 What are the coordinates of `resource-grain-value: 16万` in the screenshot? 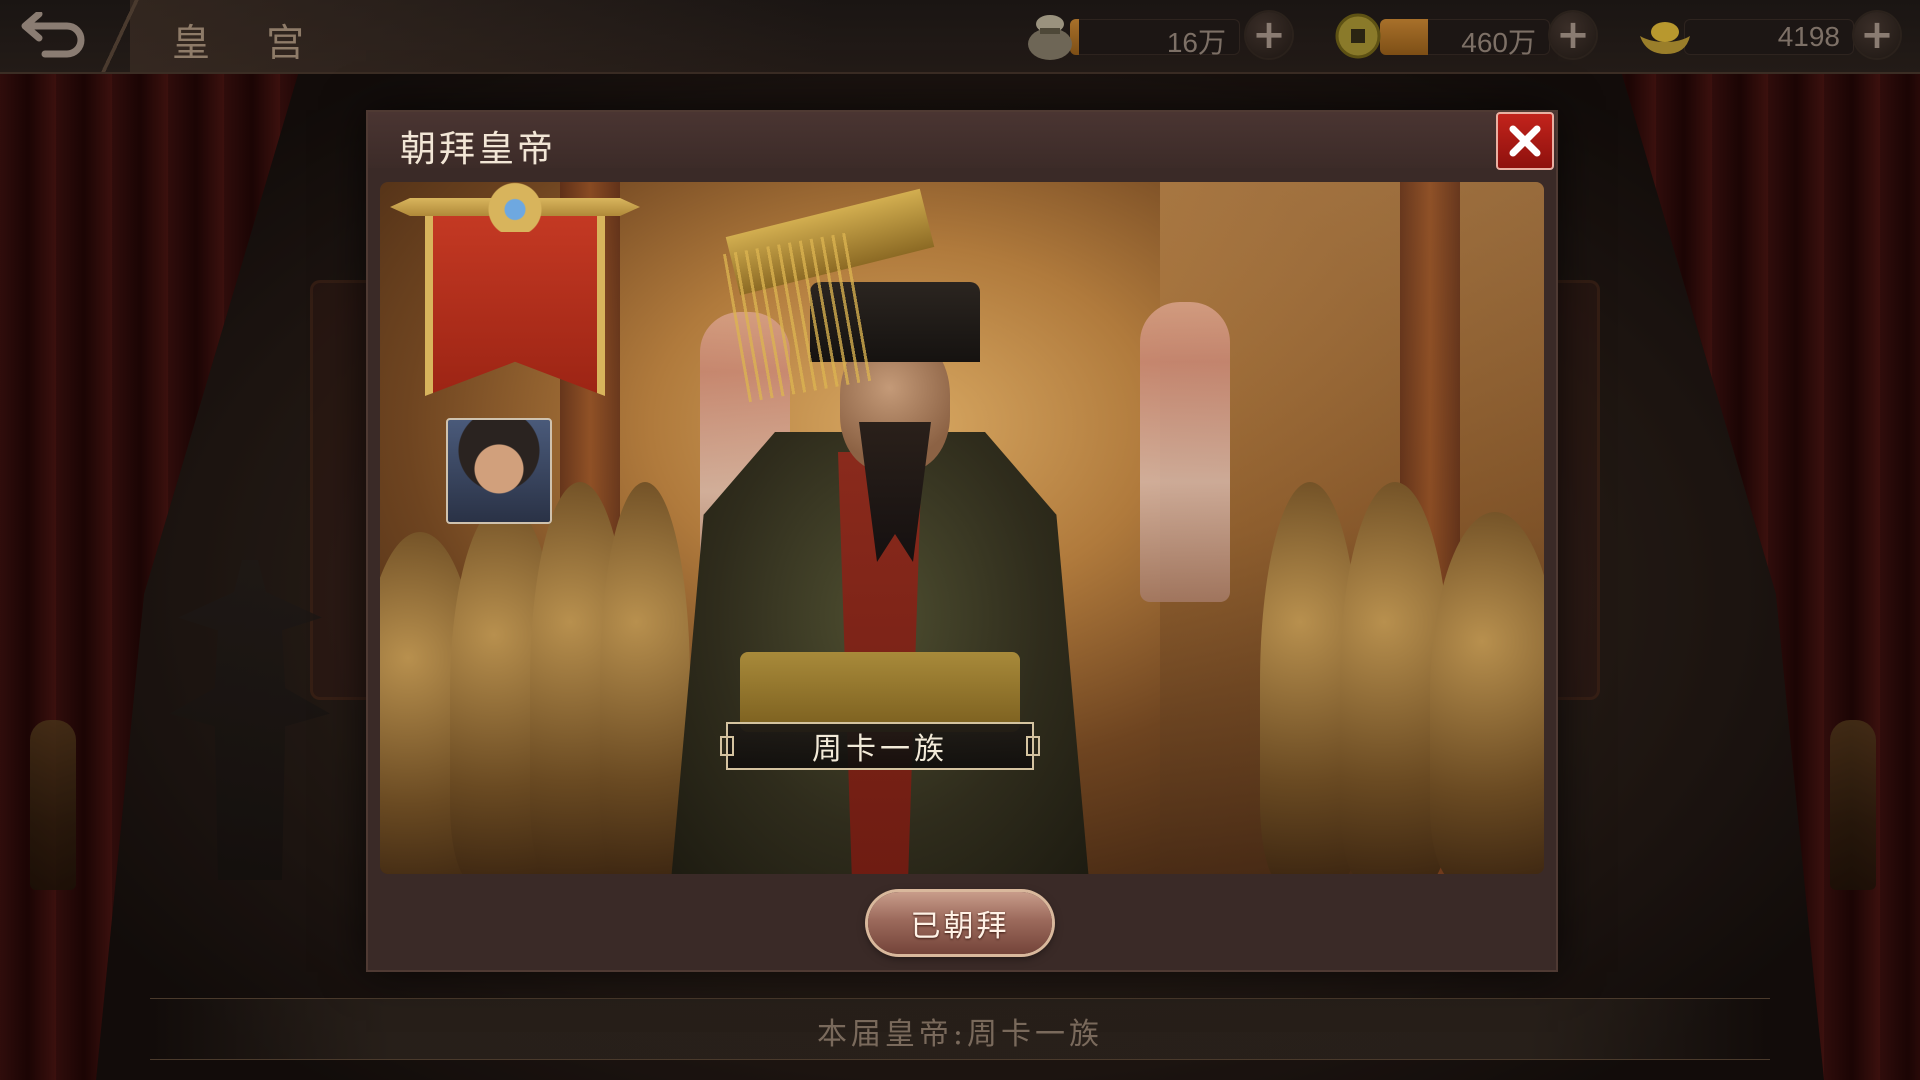 It's located at (1196, 42).